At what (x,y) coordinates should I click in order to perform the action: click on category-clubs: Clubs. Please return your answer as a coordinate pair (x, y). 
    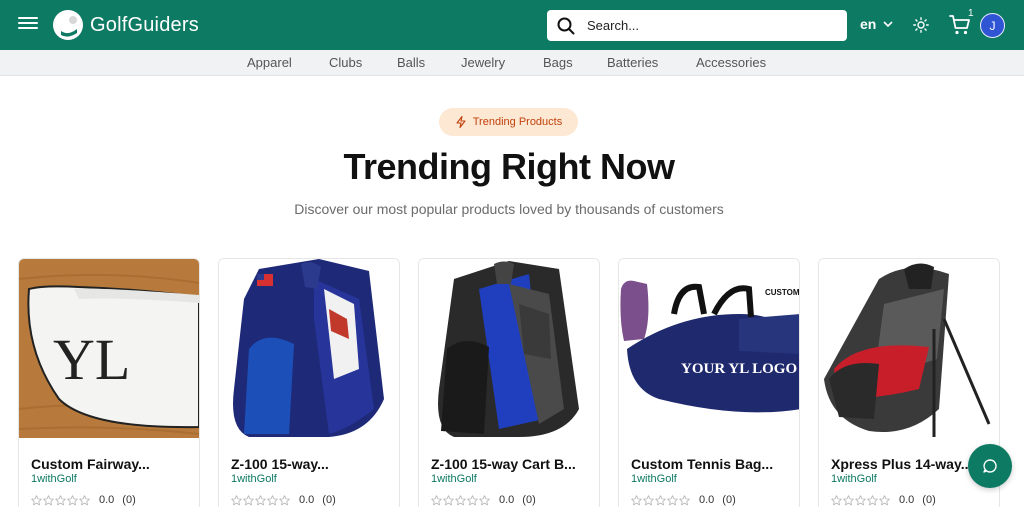
    Looking at the image, I should click on (345, 62).